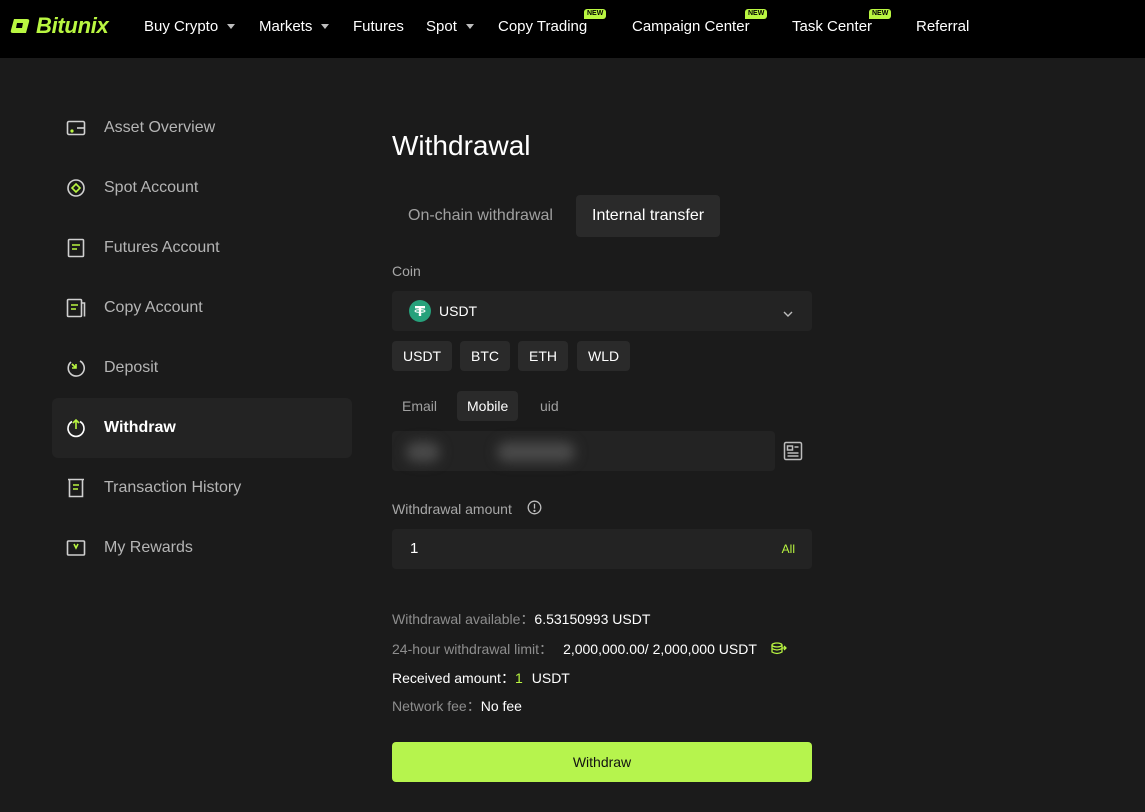 This screenshot has width=1145, height=812. Describe the element at coordinates (485, 356) in the screenshot. I see `quick-coin-btc: BTC` at that location.